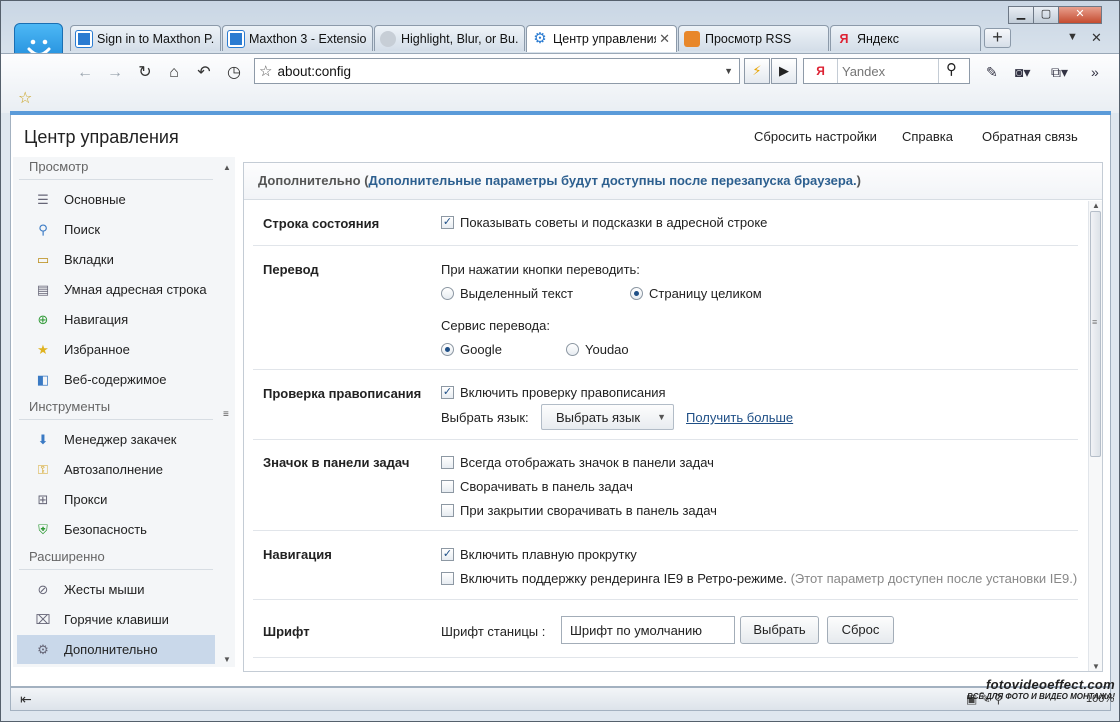 Image resolution: width=1120 pixels, height=722 pixels. I want to click on sidebar-item-smart-address: ▤ Умная адресная строка, so click(116, 289).